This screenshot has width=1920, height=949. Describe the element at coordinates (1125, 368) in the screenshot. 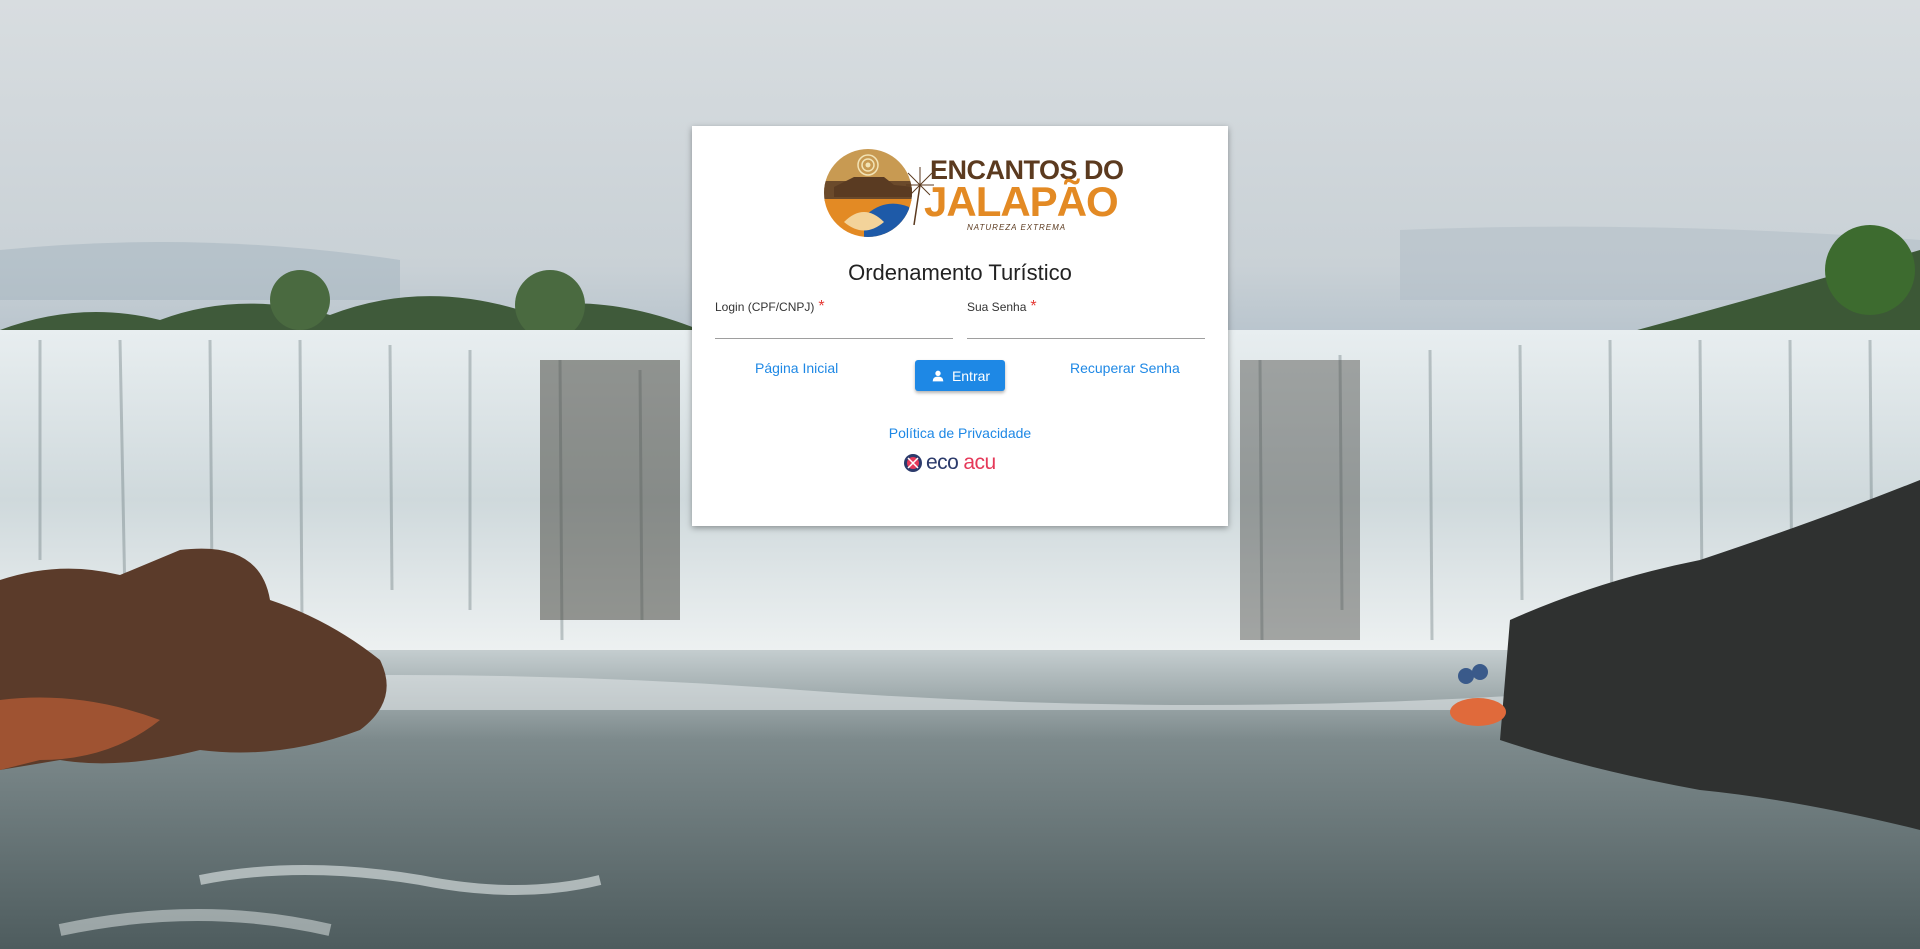

I see `recover-password-link: Recuperar Senha` at that location.